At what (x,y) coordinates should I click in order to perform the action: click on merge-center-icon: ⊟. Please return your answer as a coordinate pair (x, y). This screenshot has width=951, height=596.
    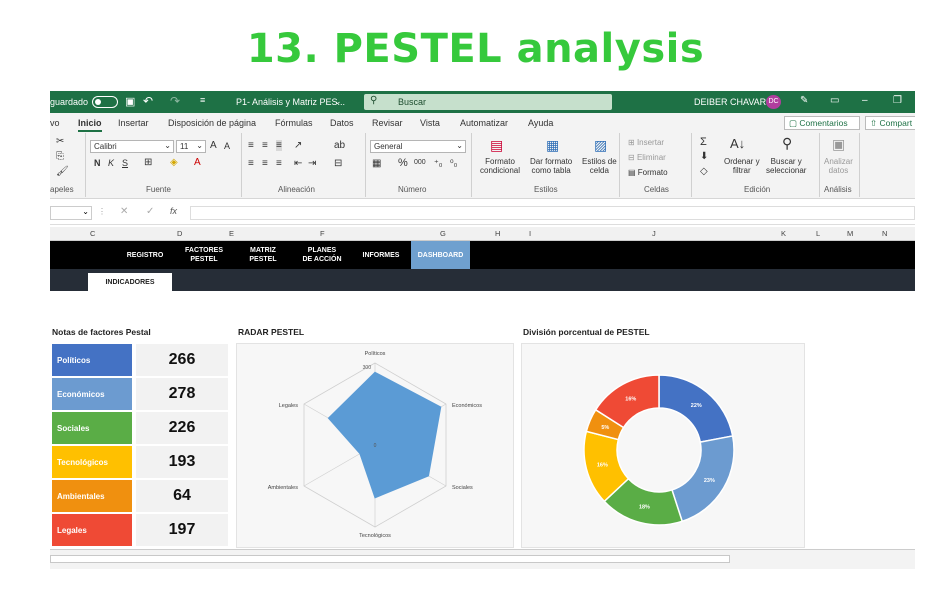
    Looking at the image, I should click on (338, 163).